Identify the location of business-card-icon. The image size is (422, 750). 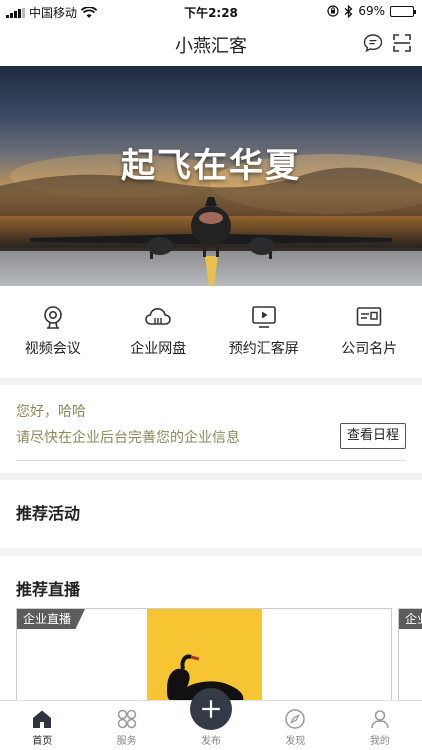
(369, 316).